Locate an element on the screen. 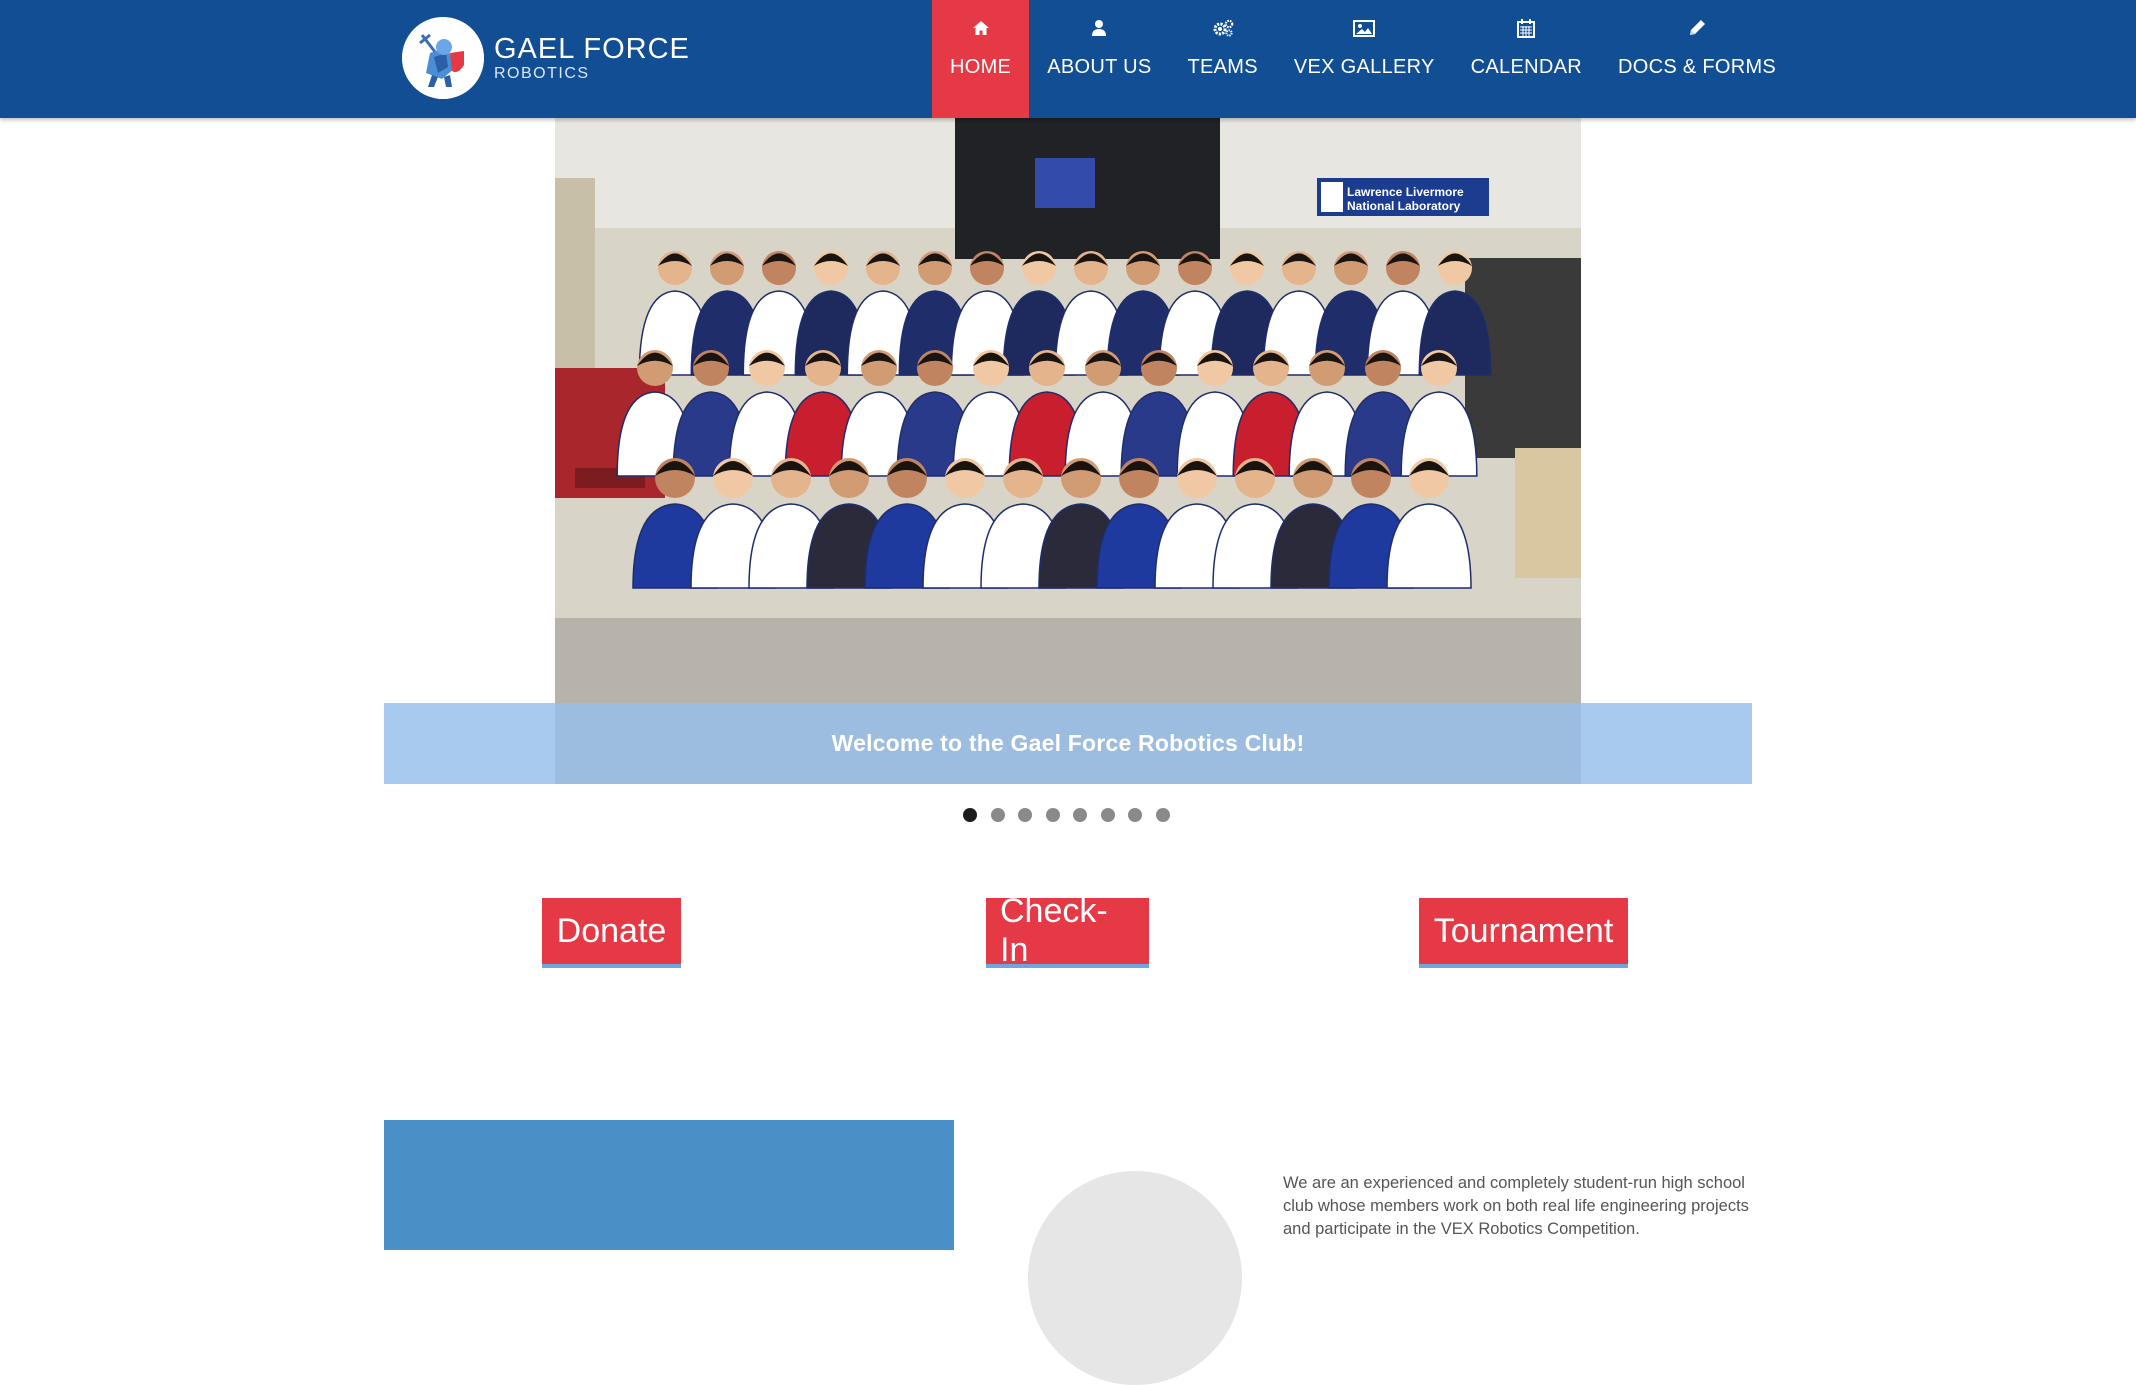  carousel-caption-text: Welcome to the Gael Force Robotics Club! is located at coordinates (1068, 743).